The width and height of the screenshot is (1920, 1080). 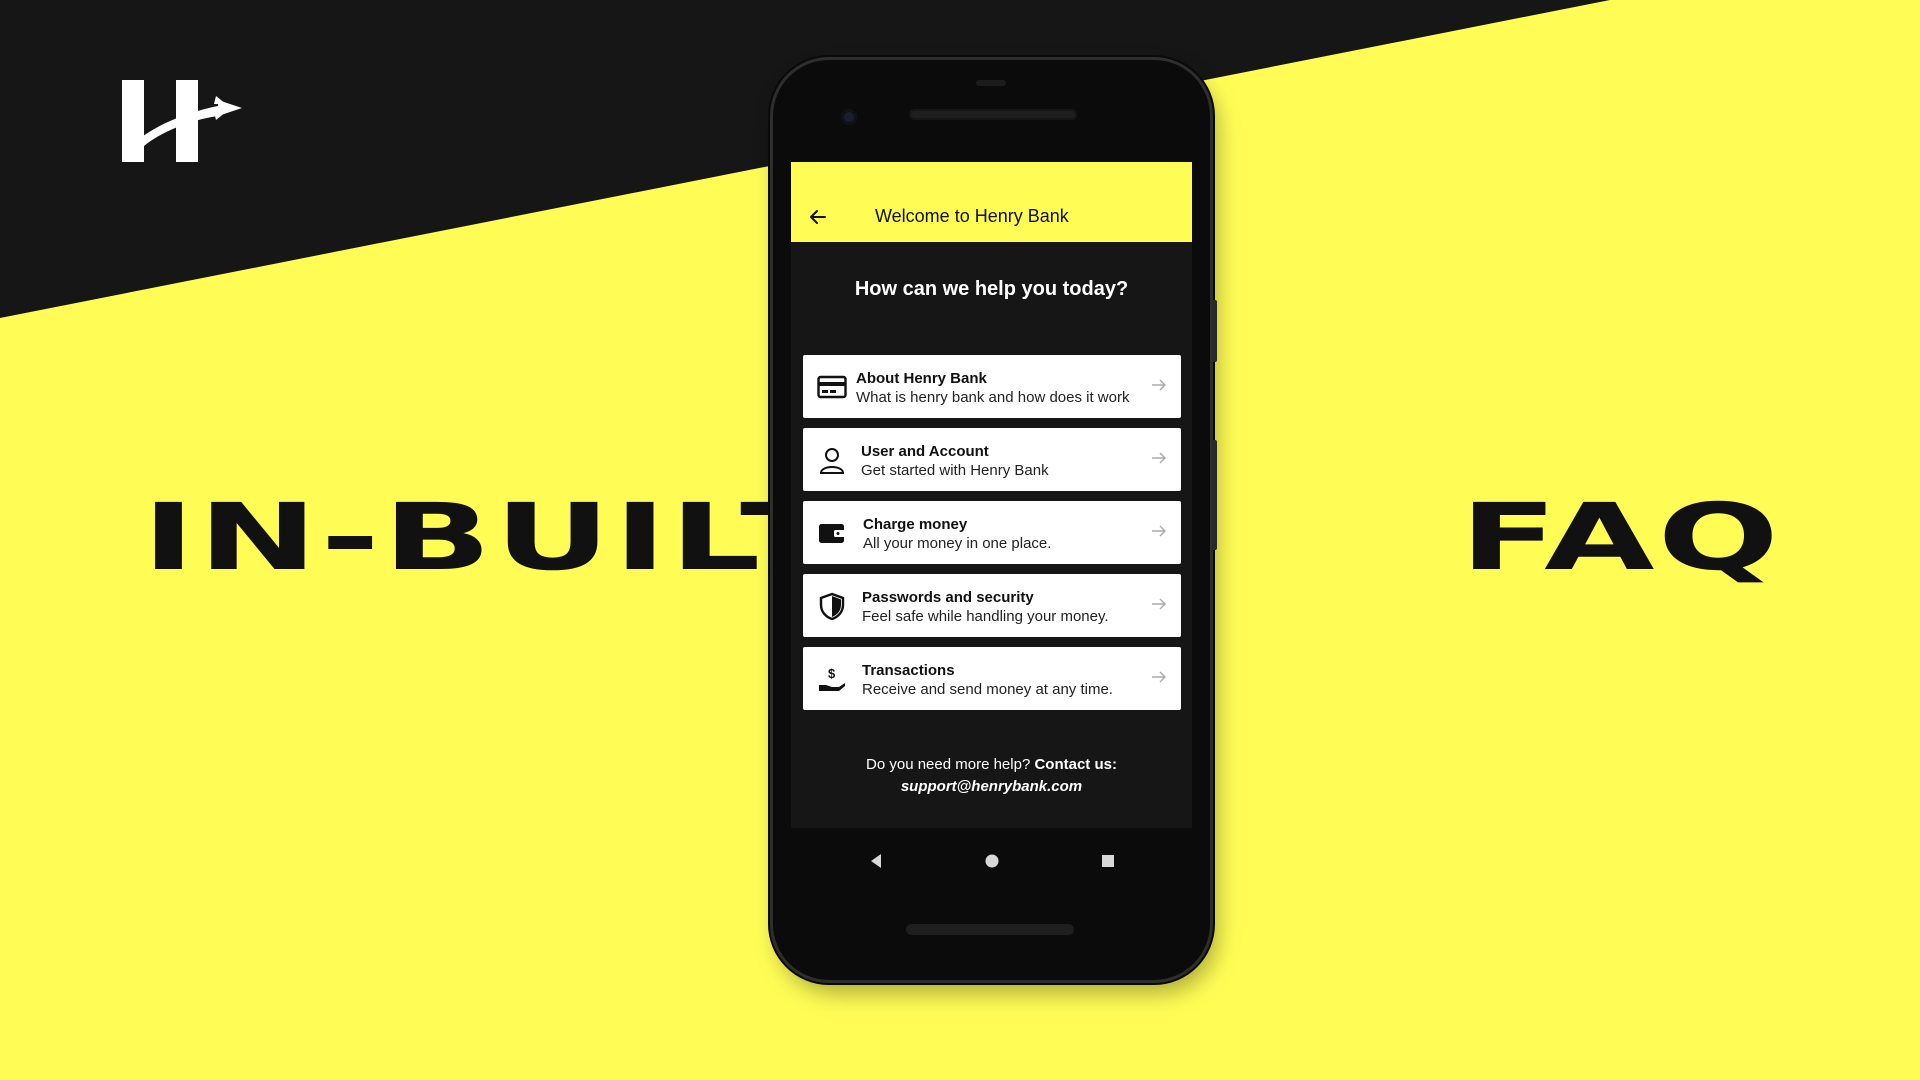 What do you see at coordinates (948, 764) in the screenshot?
I see `footer-prefix: Do you need more help?` at bounding box center [948, 764].